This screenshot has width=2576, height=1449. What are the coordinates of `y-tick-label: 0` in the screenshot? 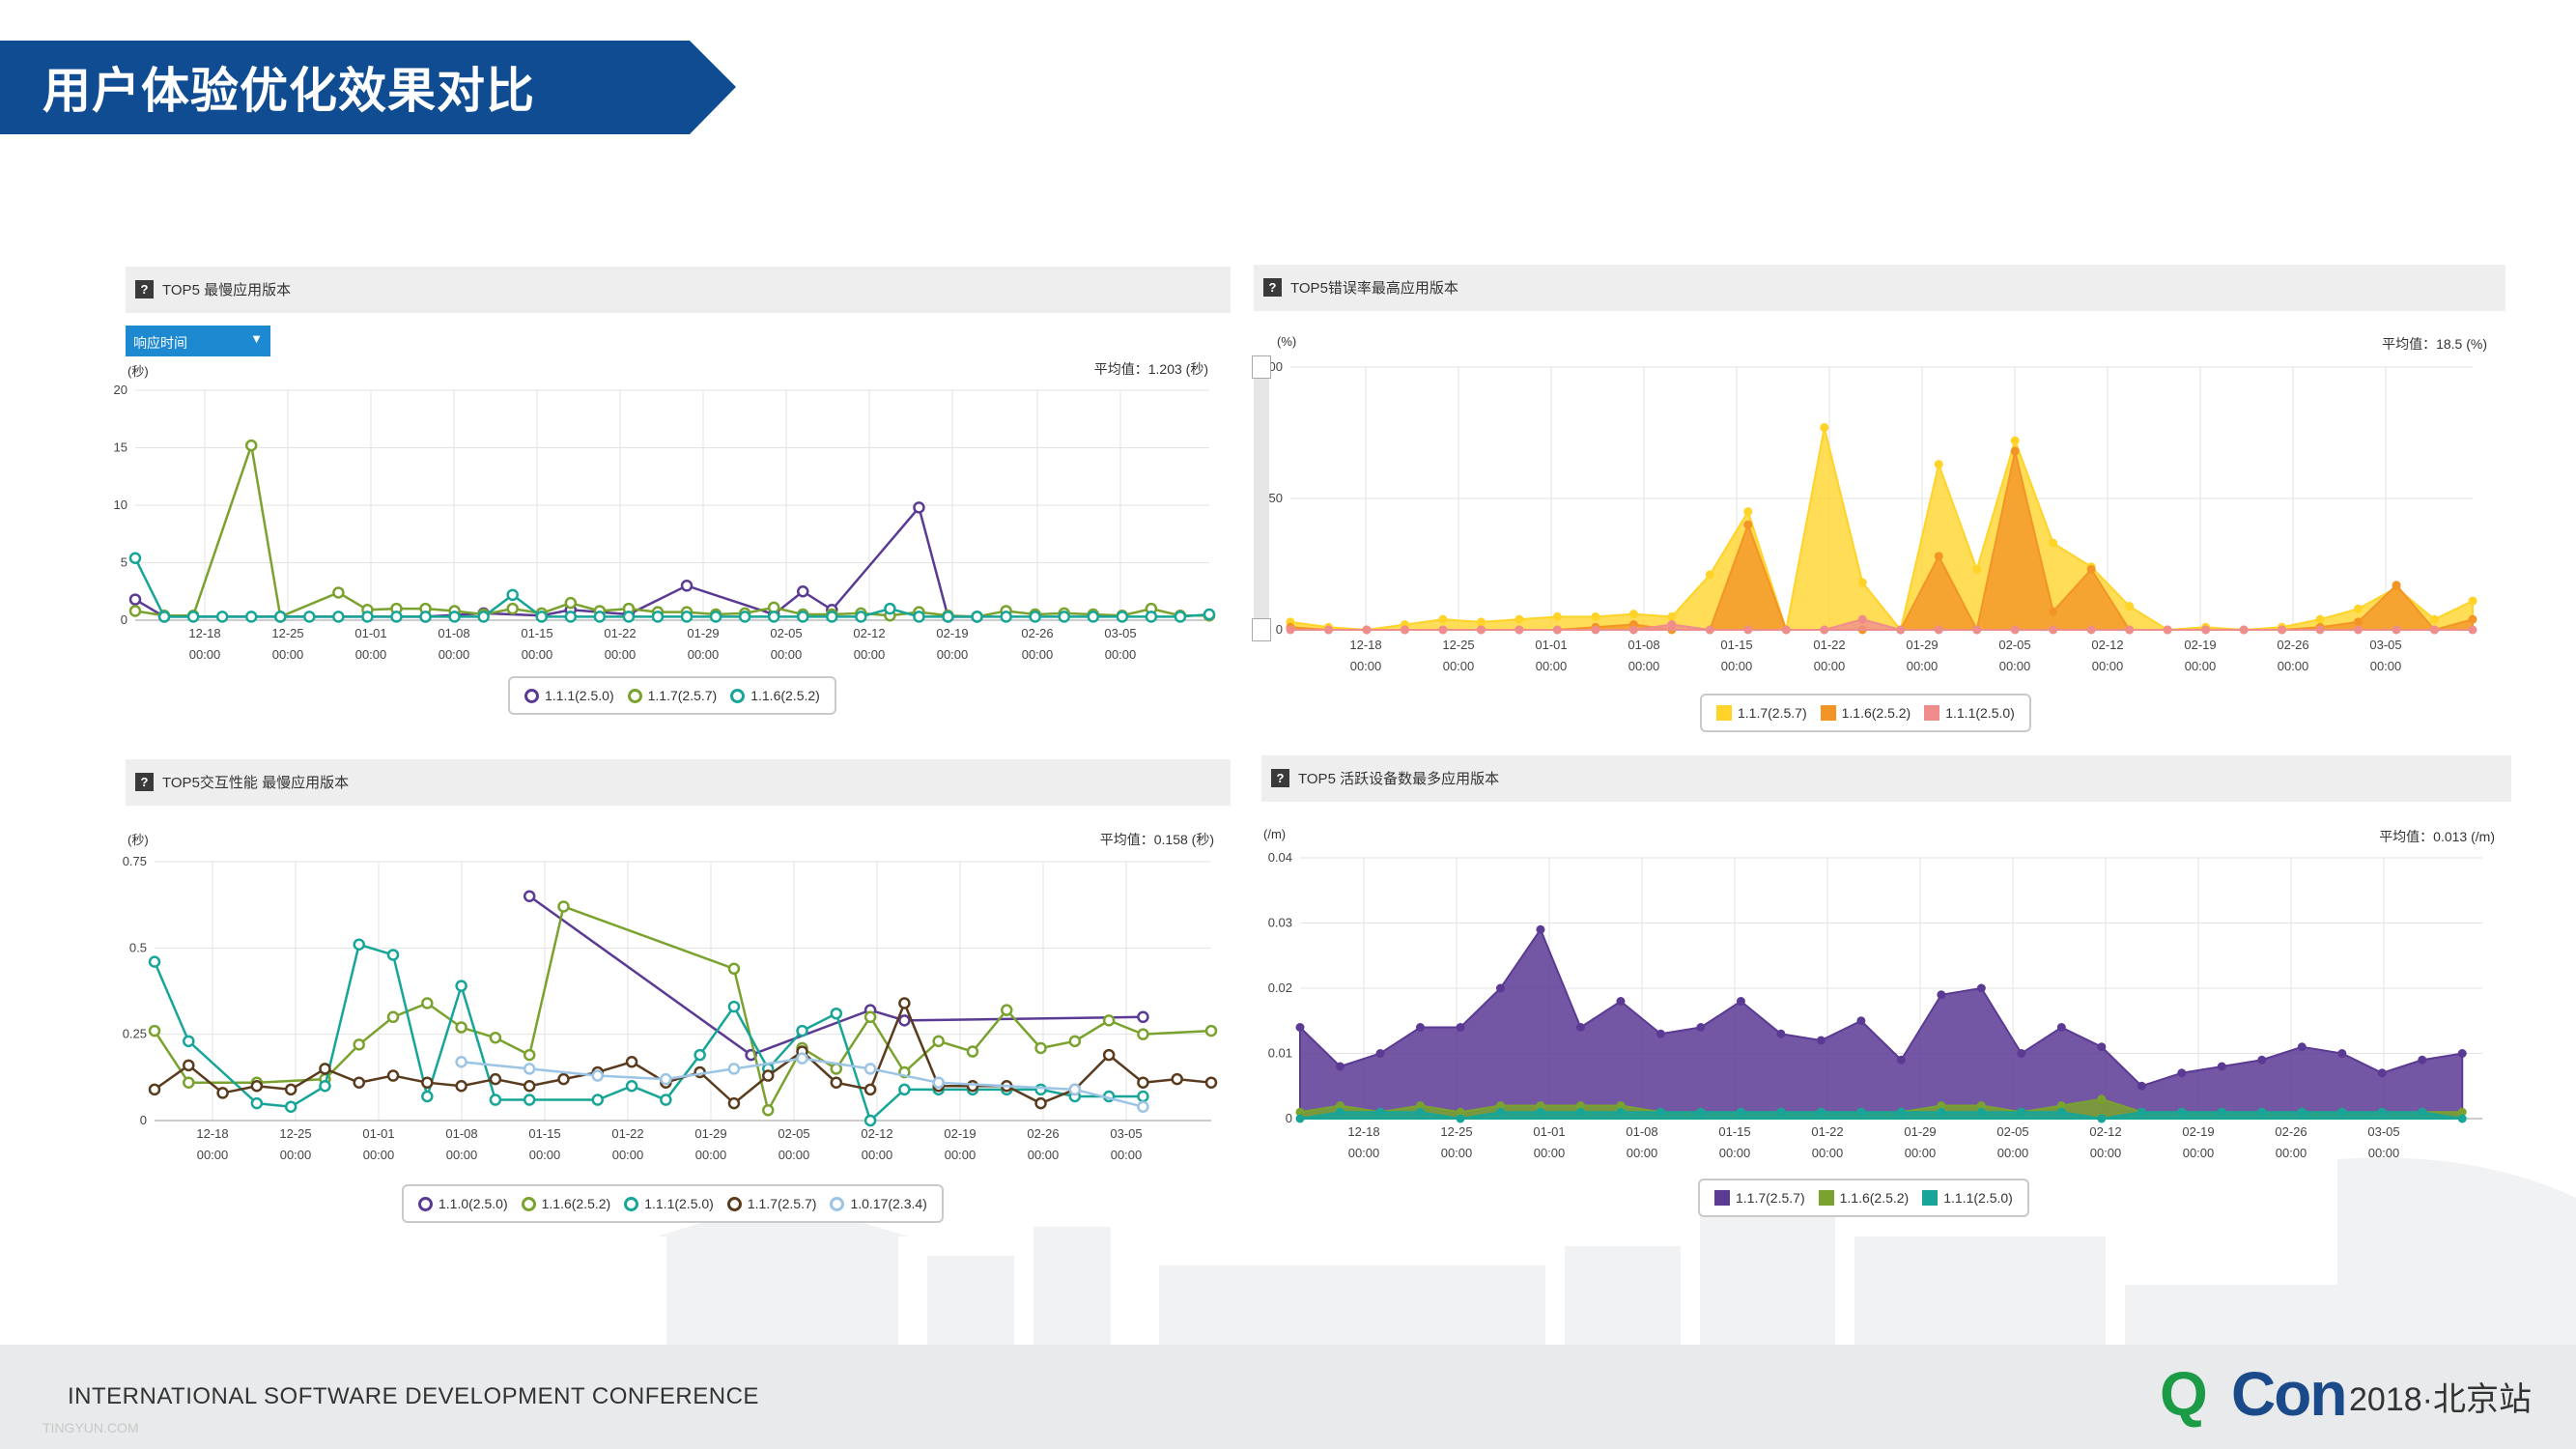 It's located at (1289, 1118).